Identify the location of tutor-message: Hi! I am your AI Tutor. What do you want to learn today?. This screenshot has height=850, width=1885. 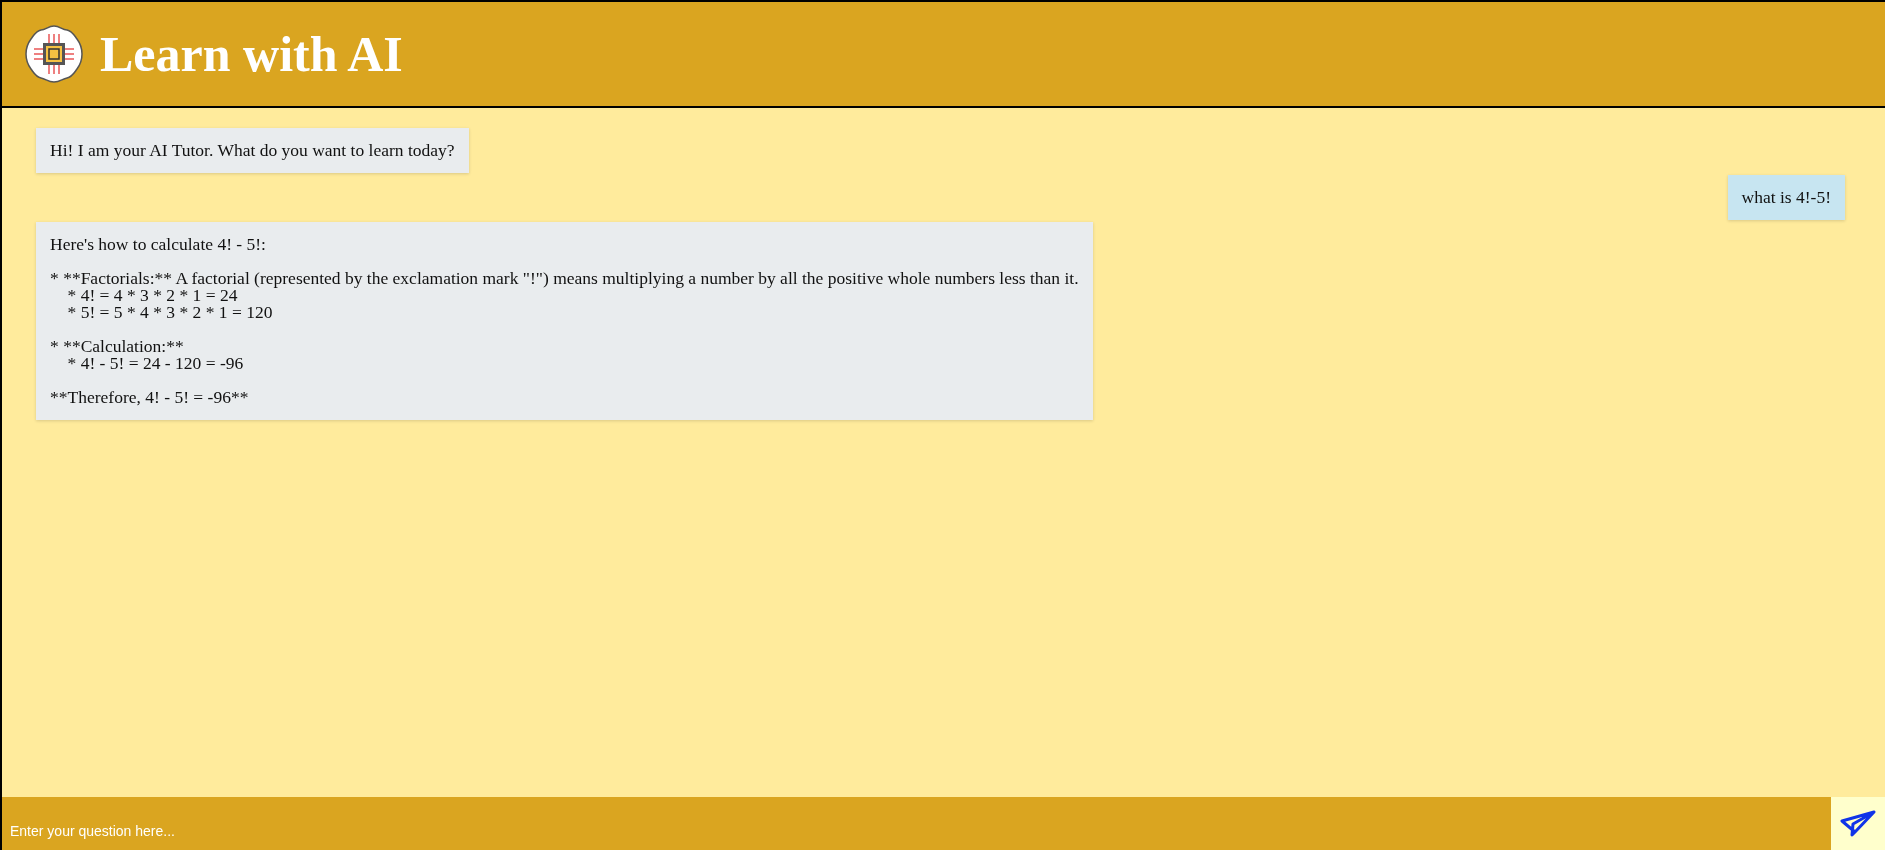
(252, 150).